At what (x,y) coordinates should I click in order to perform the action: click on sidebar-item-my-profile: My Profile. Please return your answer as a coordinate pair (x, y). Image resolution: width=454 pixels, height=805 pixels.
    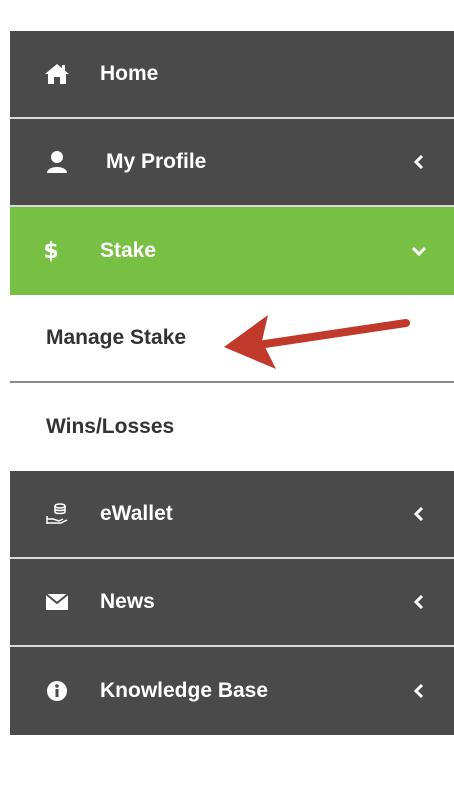
    Looking at the image, I should click on (232, 163).